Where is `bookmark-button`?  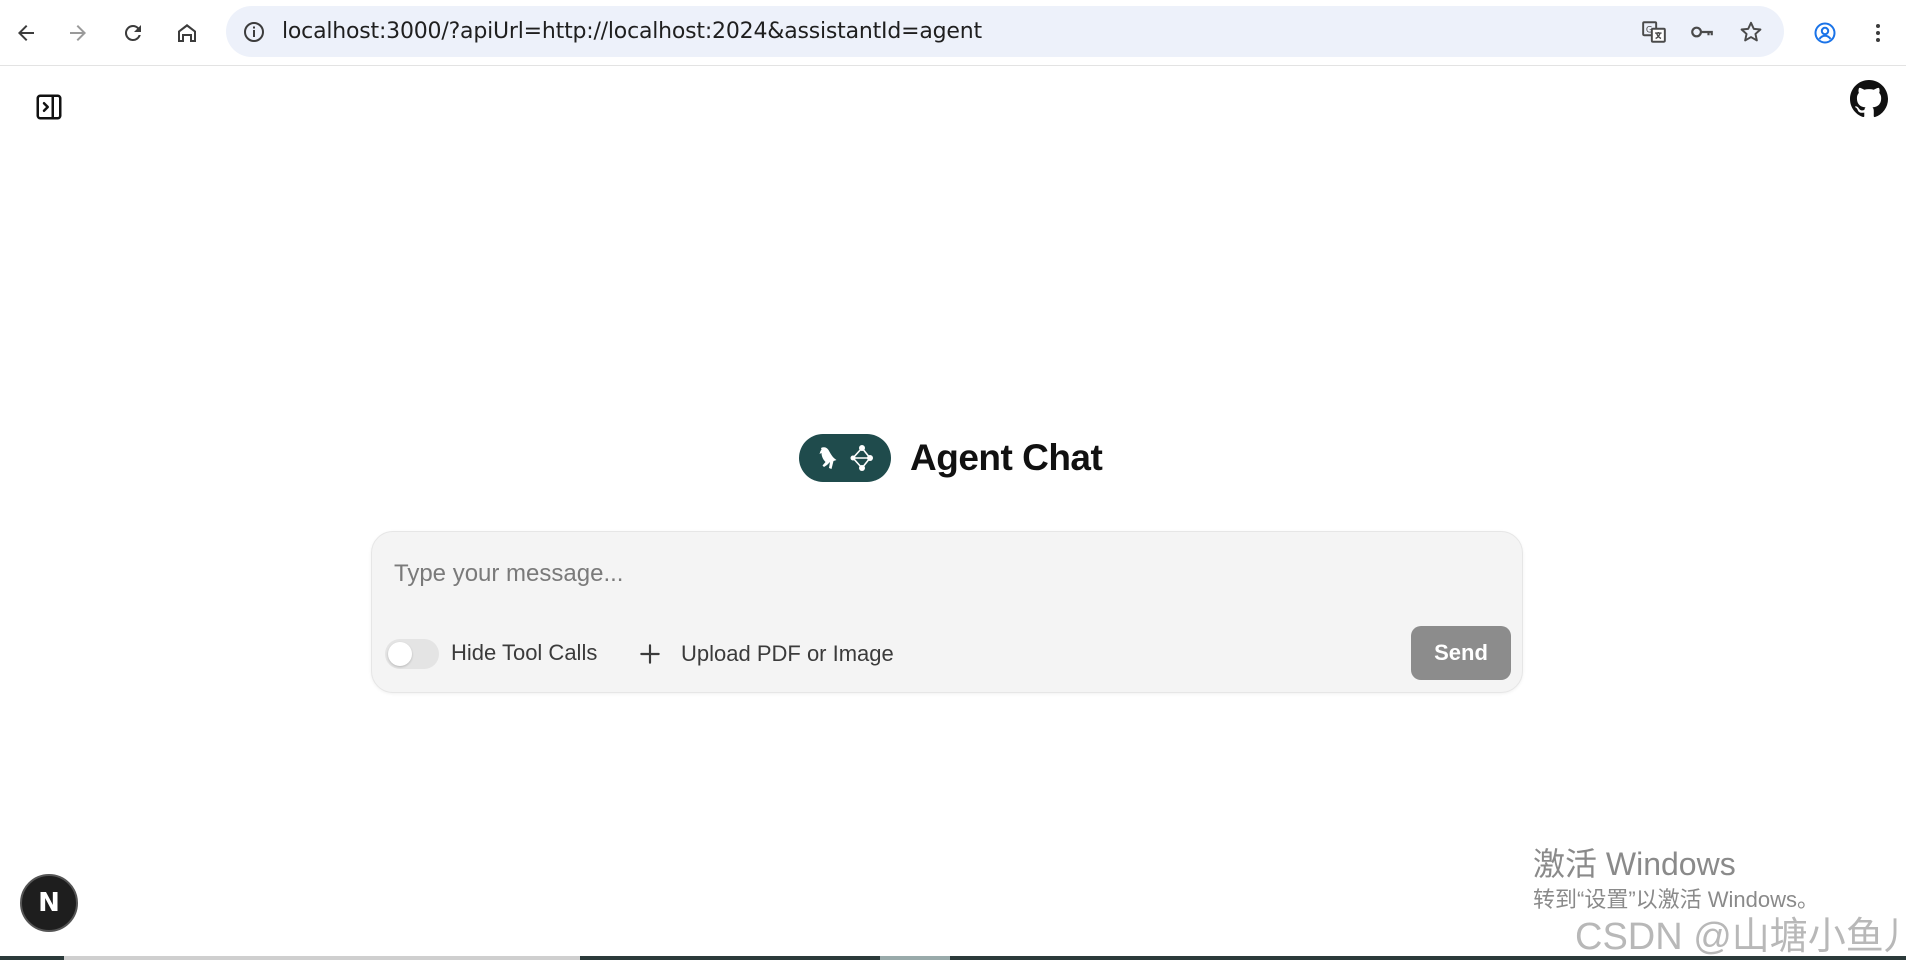 bookmark-button is located at coordinates (1751, 32).